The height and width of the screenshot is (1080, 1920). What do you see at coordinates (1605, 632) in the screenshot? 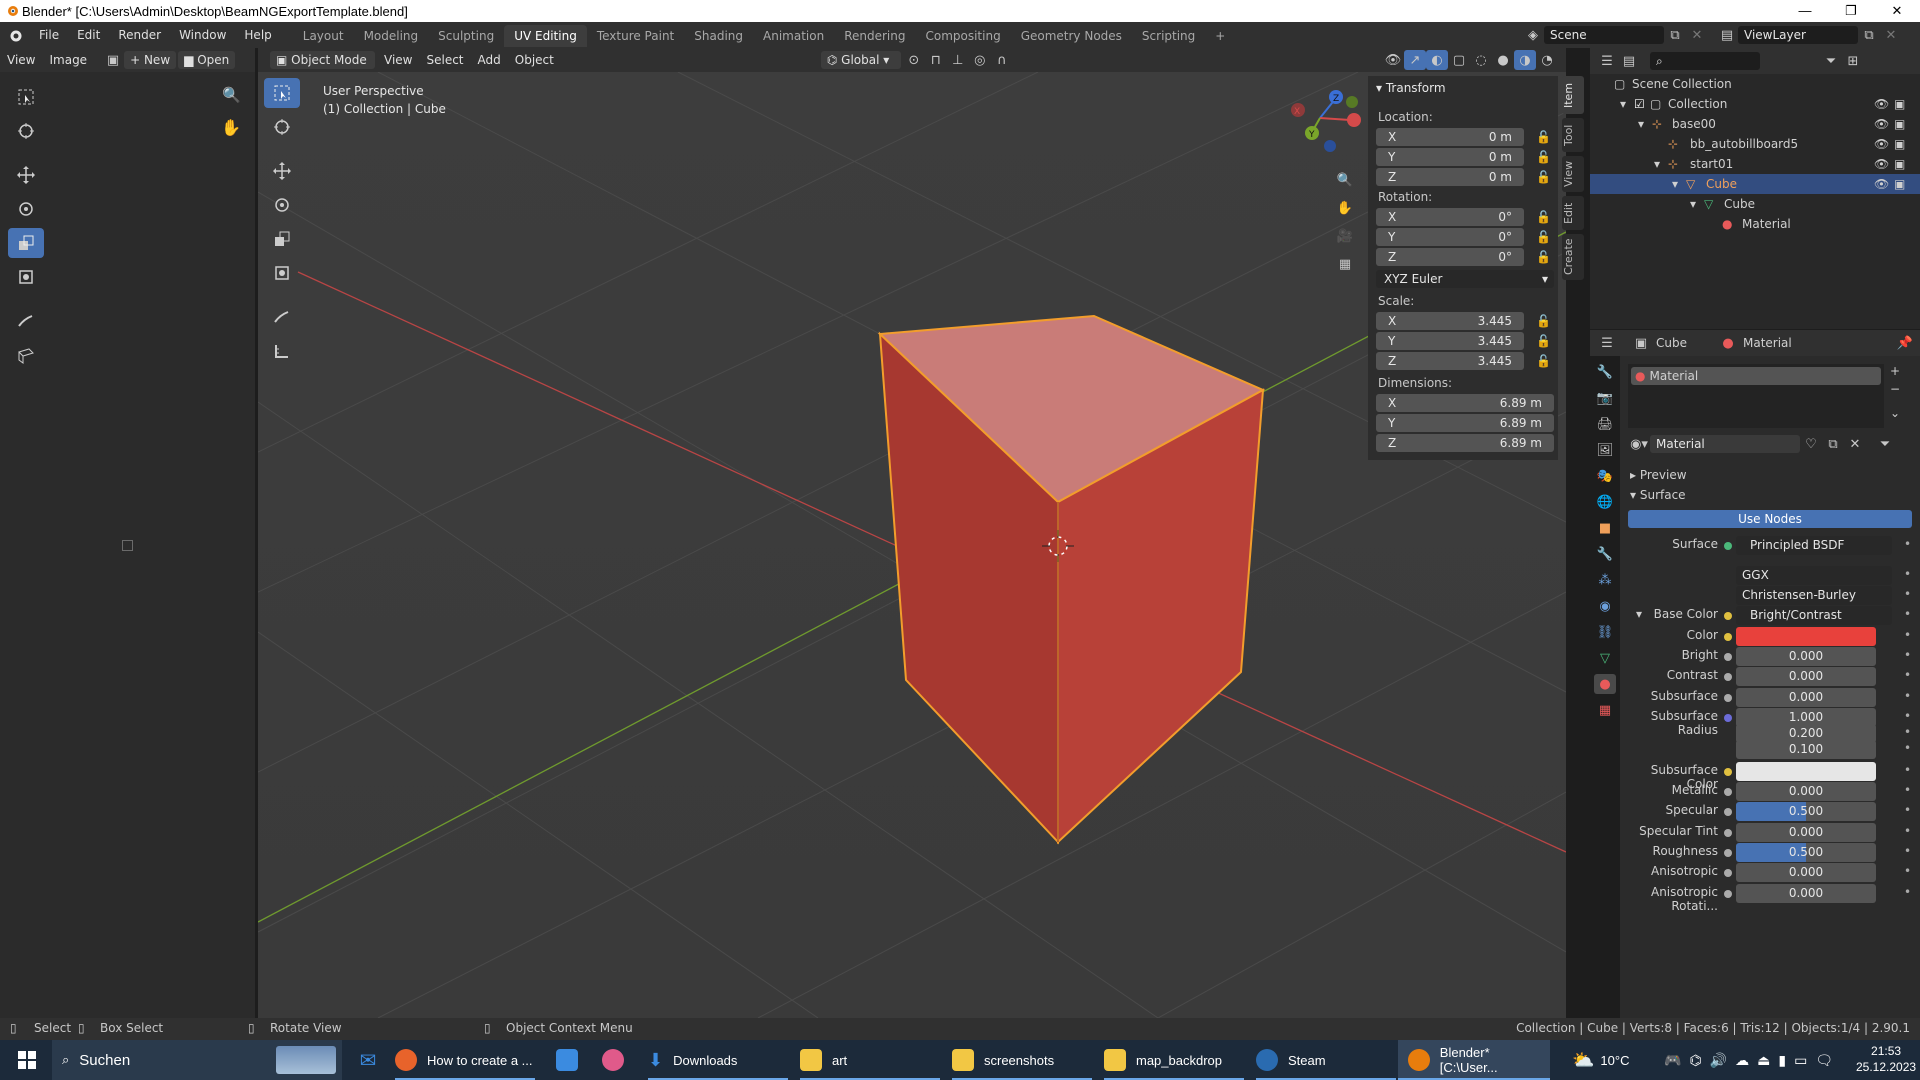
I see `constraints-tab-icon: ⛓` at bounding box center [1605, 632].